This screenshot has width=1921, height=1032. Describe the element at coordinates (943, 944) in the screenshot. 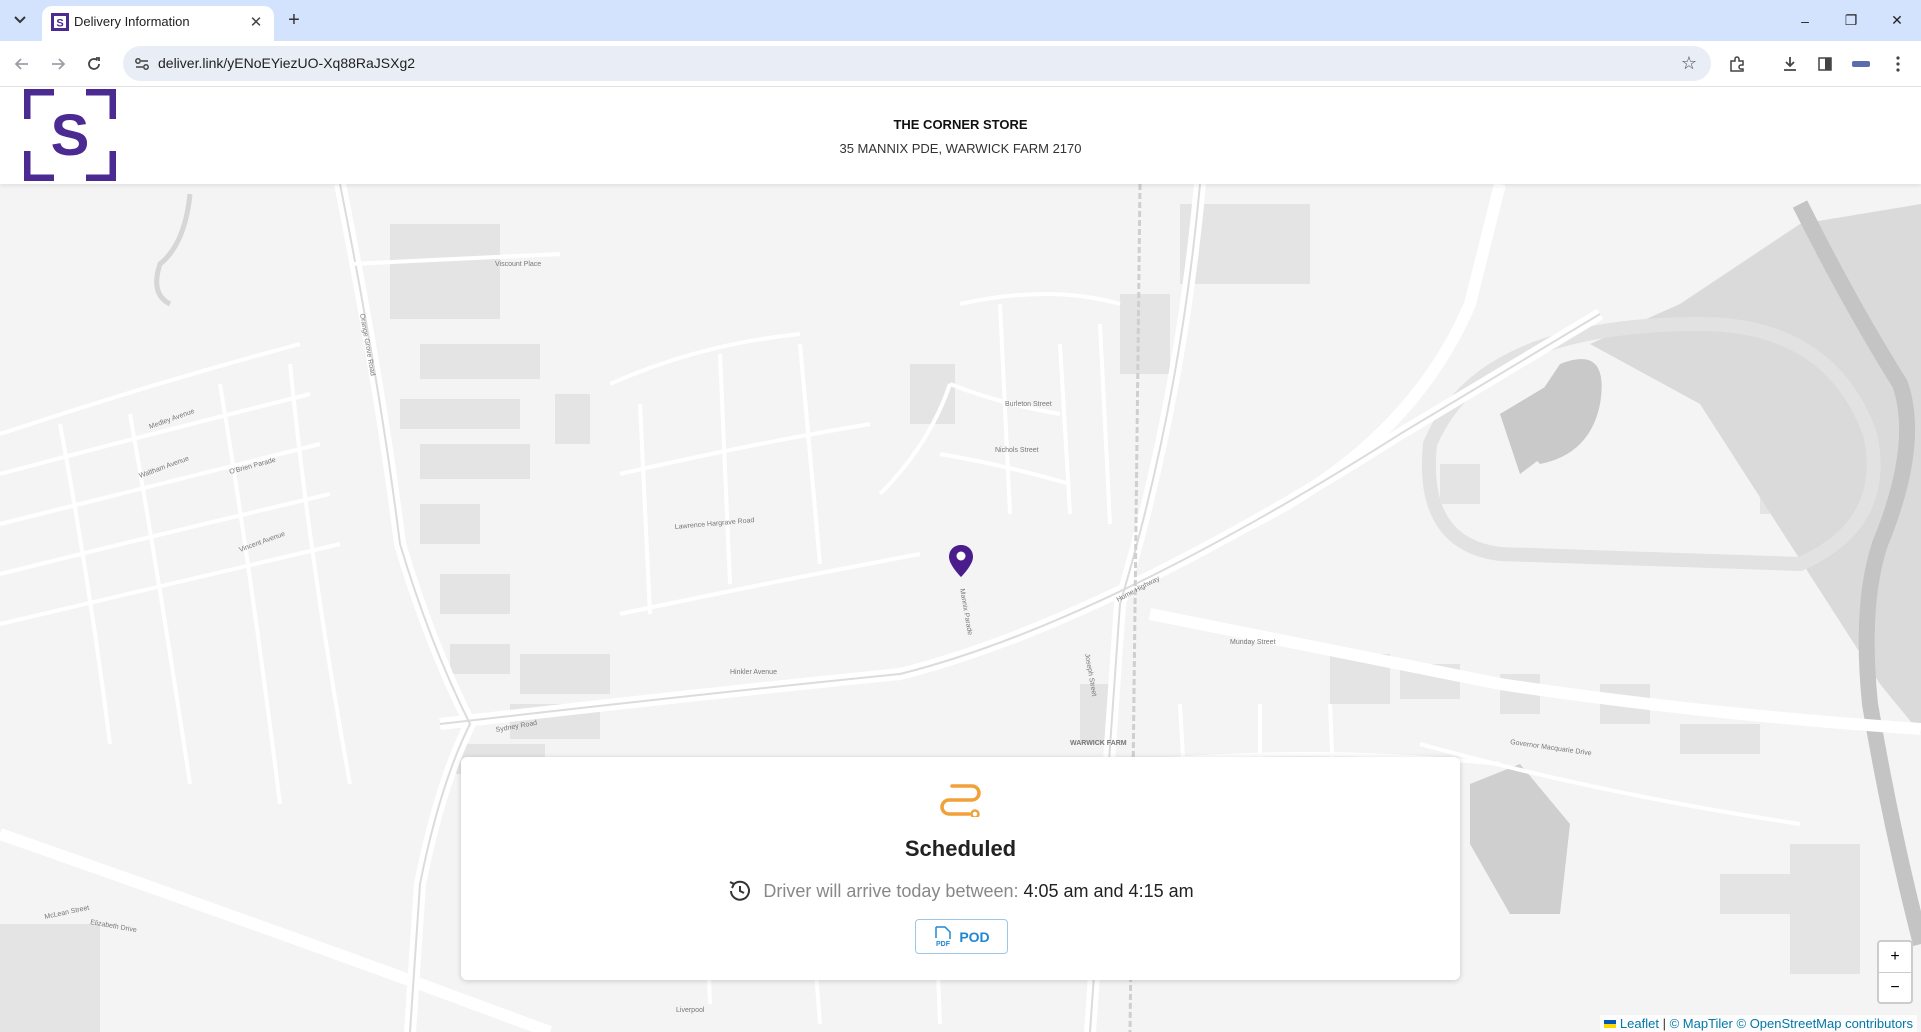

I see `svg-text: PDF` at that location.